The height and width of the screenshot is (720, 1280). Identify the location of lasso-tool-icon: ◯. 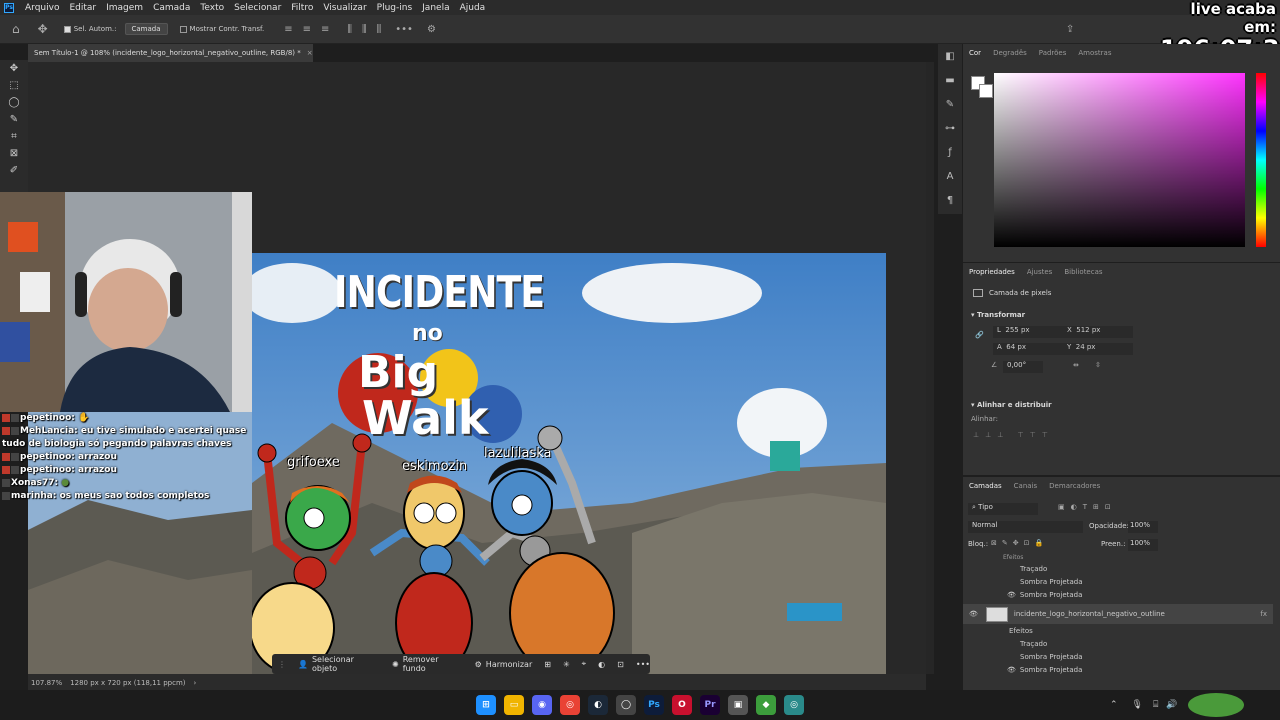
(14, 102).